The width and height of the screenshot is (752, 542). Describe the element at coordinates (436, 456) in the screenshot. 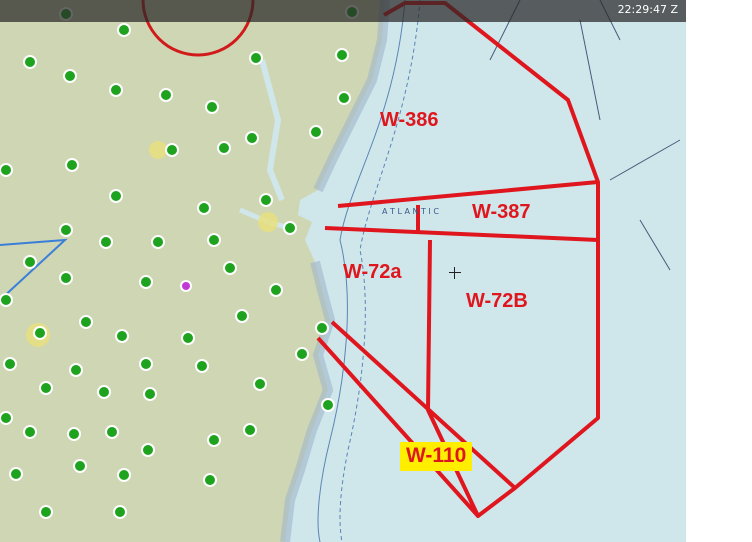

I see `warning-area-label-w110: W-110` at that location.